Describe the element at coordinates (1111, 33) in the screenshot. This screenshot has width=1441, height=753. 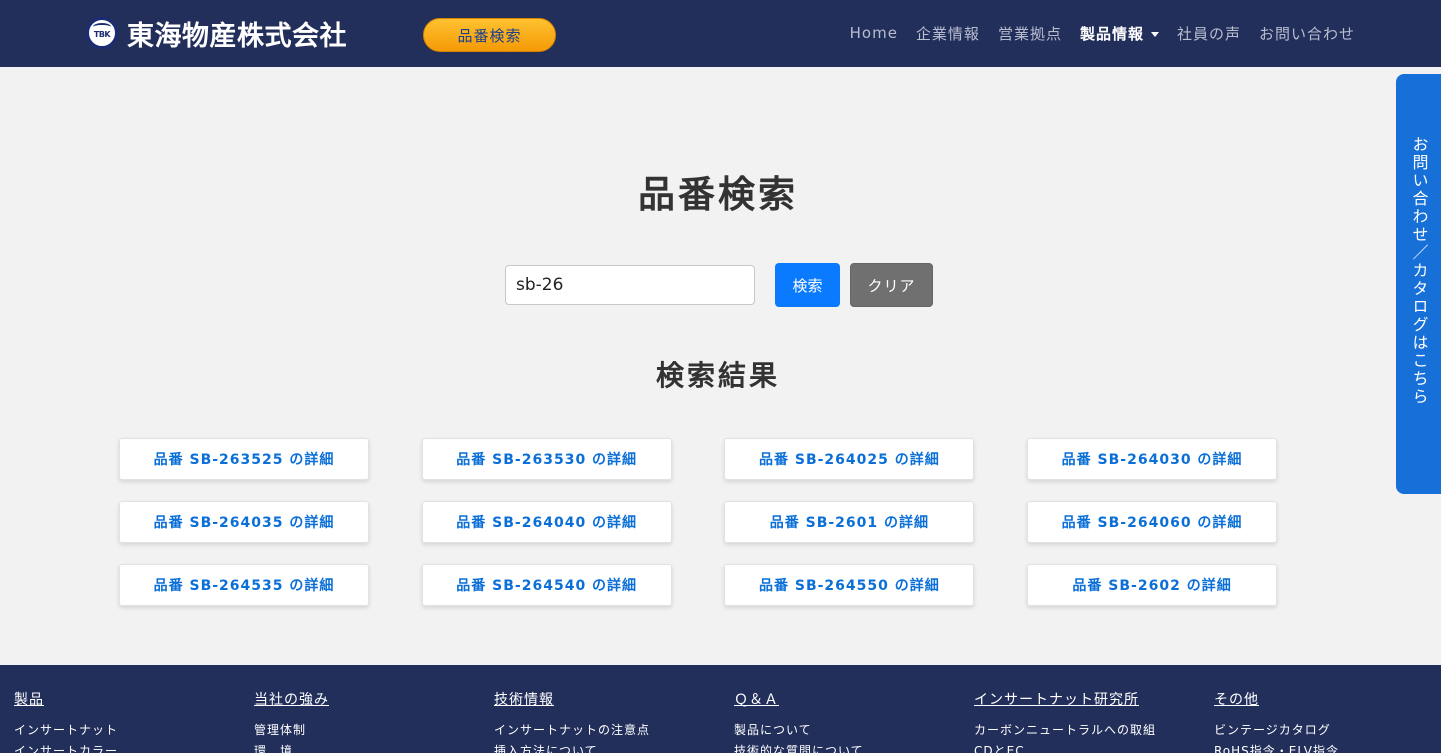
I see `nav-product-info-label: 製品情報` at that location.